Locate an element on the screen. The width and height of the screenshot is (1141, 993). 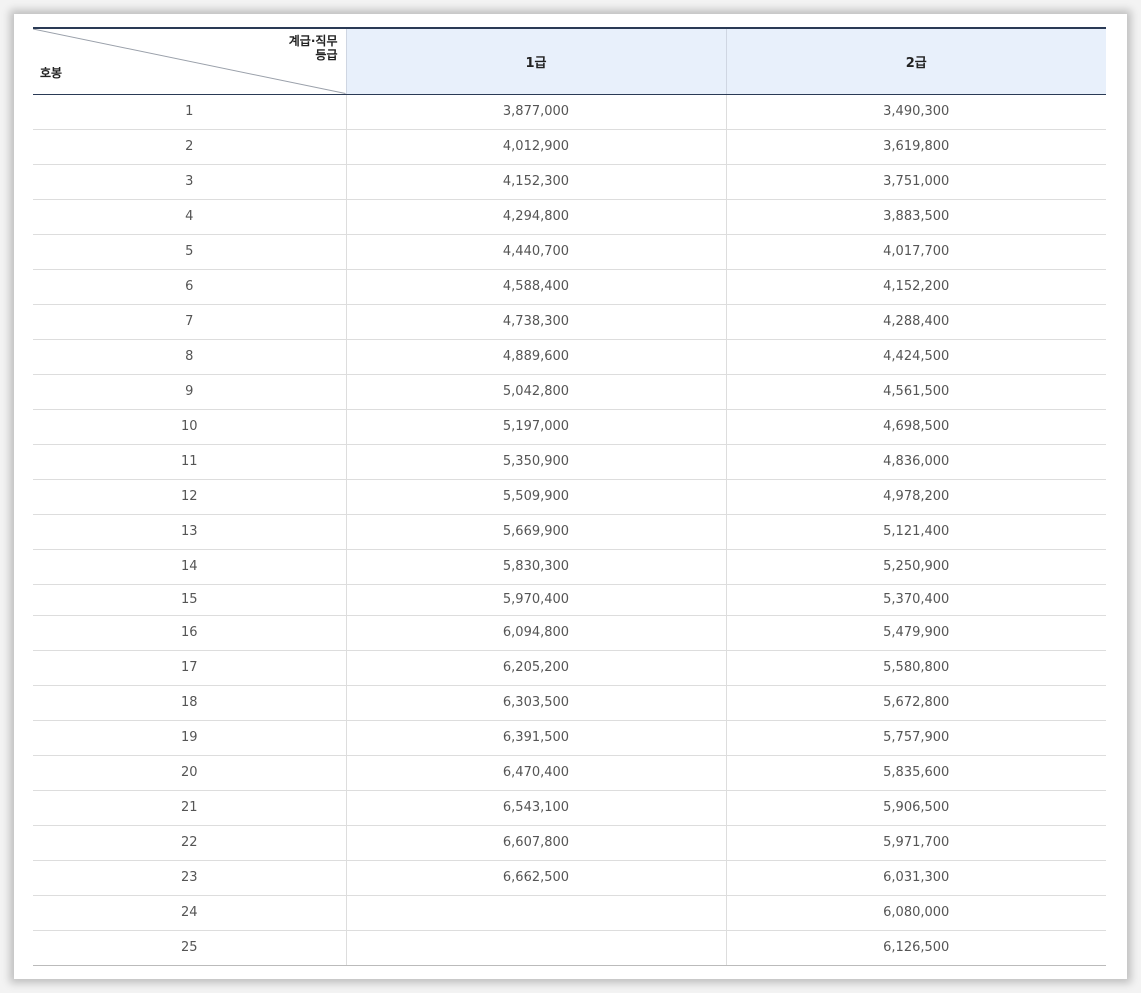
step-cell: 18 is located at coordinates (189, 703).